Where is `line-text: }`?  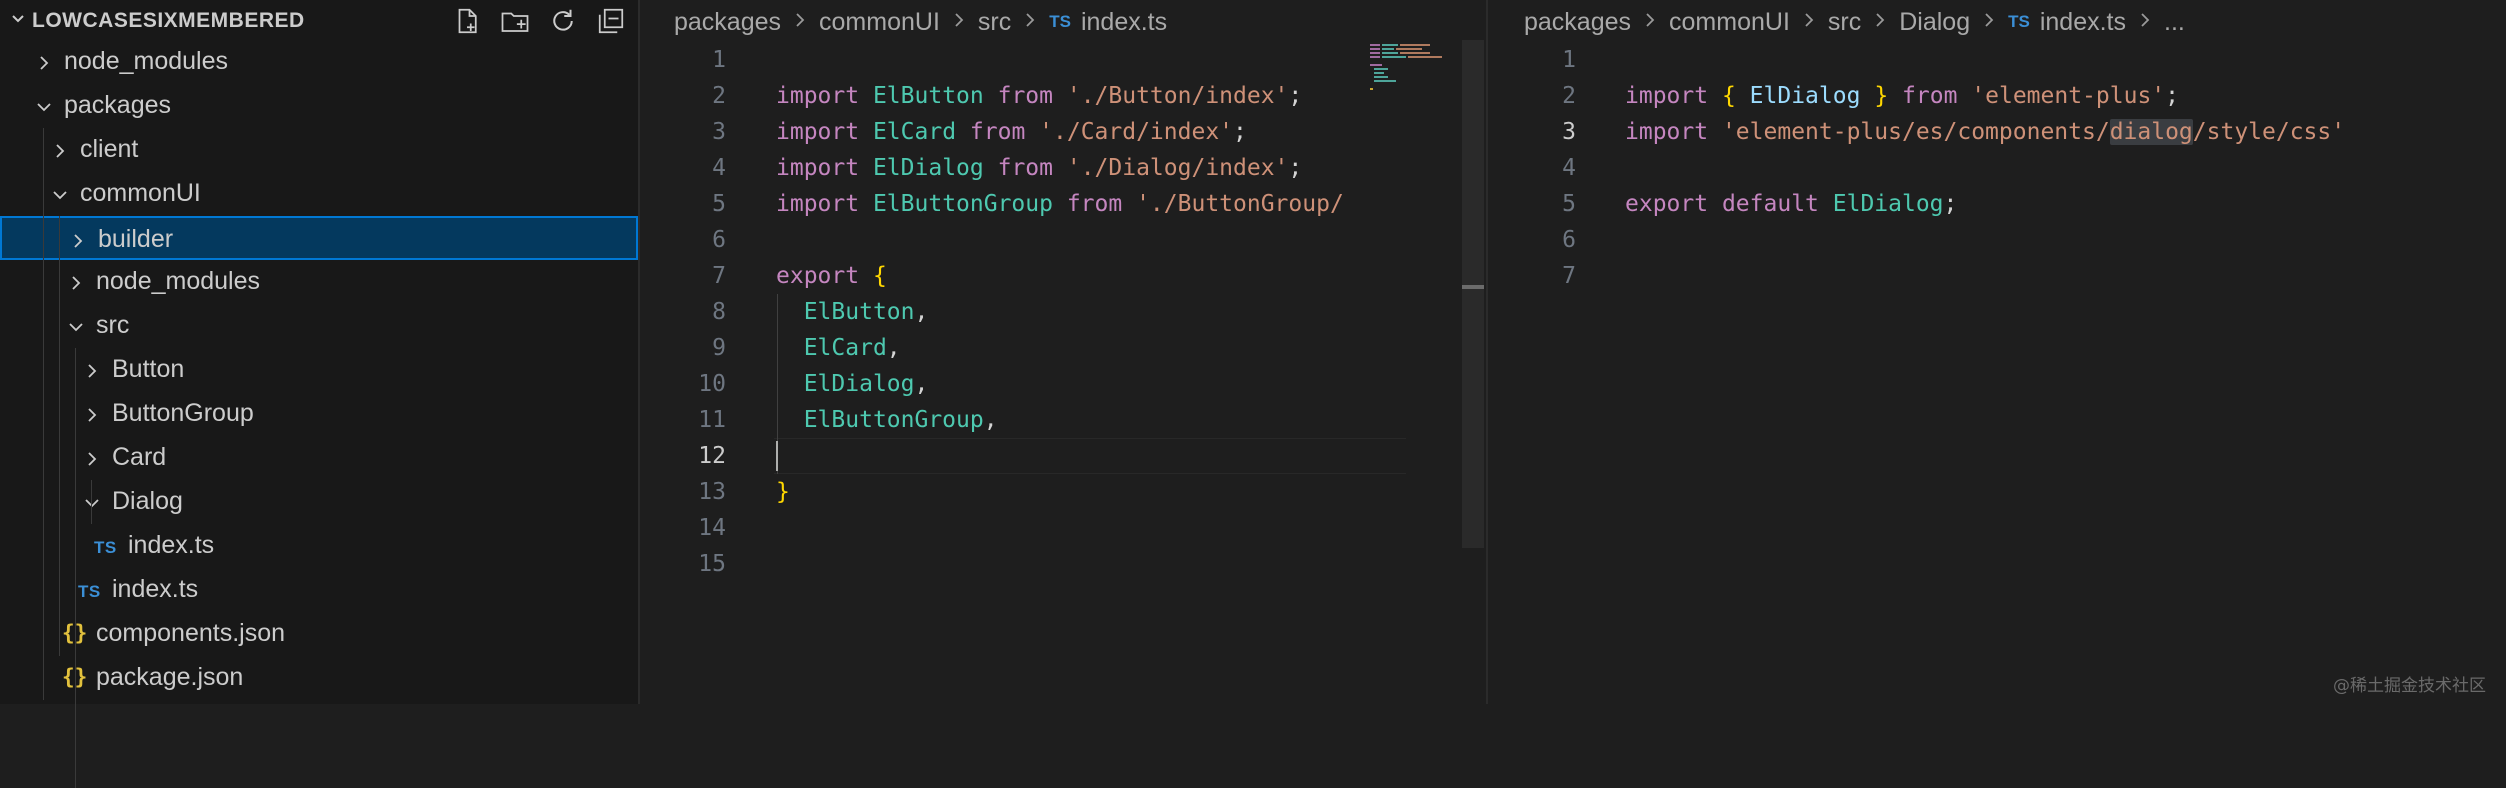 line-text: } is located at coordinates (783, 492).